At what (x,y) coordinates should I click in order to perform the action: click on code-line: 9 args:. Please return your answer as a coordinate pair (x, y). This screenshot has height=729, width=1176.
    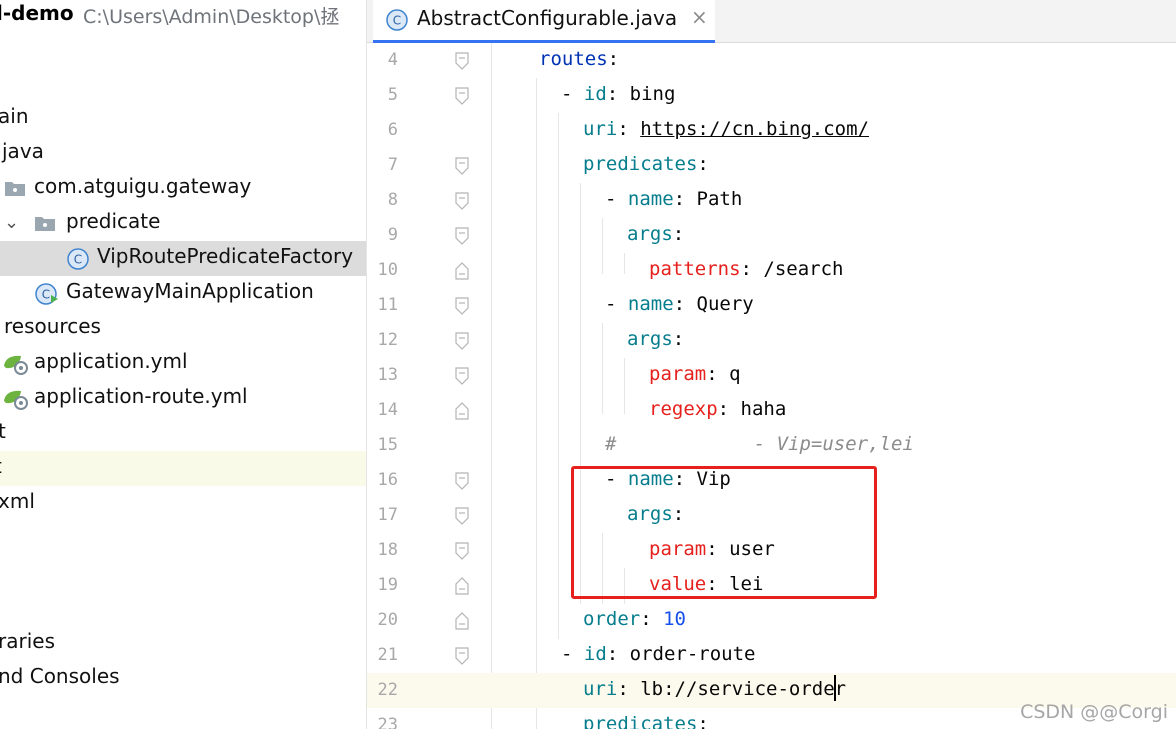
    Looking at the image, I should click on (771, 235).